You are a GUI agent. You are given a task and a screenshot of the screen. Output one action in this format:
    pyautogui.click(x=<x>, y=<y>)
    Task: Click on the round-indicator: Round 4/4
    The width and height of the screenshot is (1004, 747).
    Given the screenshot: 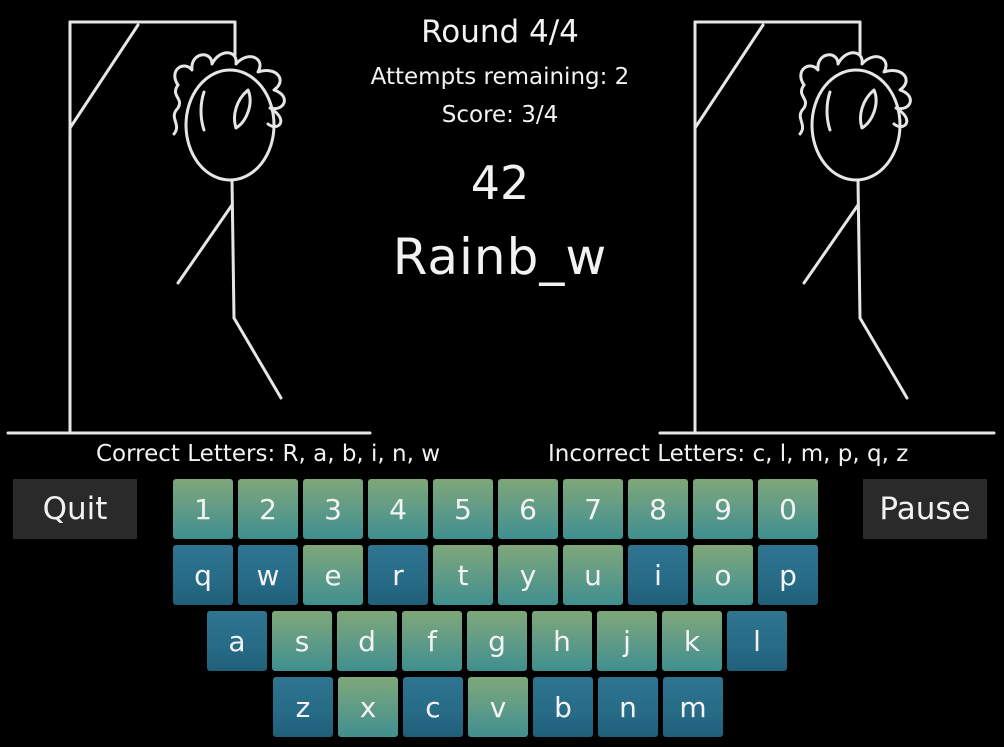 What is the action you would take?
    pyautogui.click(x=500, y=32)
    